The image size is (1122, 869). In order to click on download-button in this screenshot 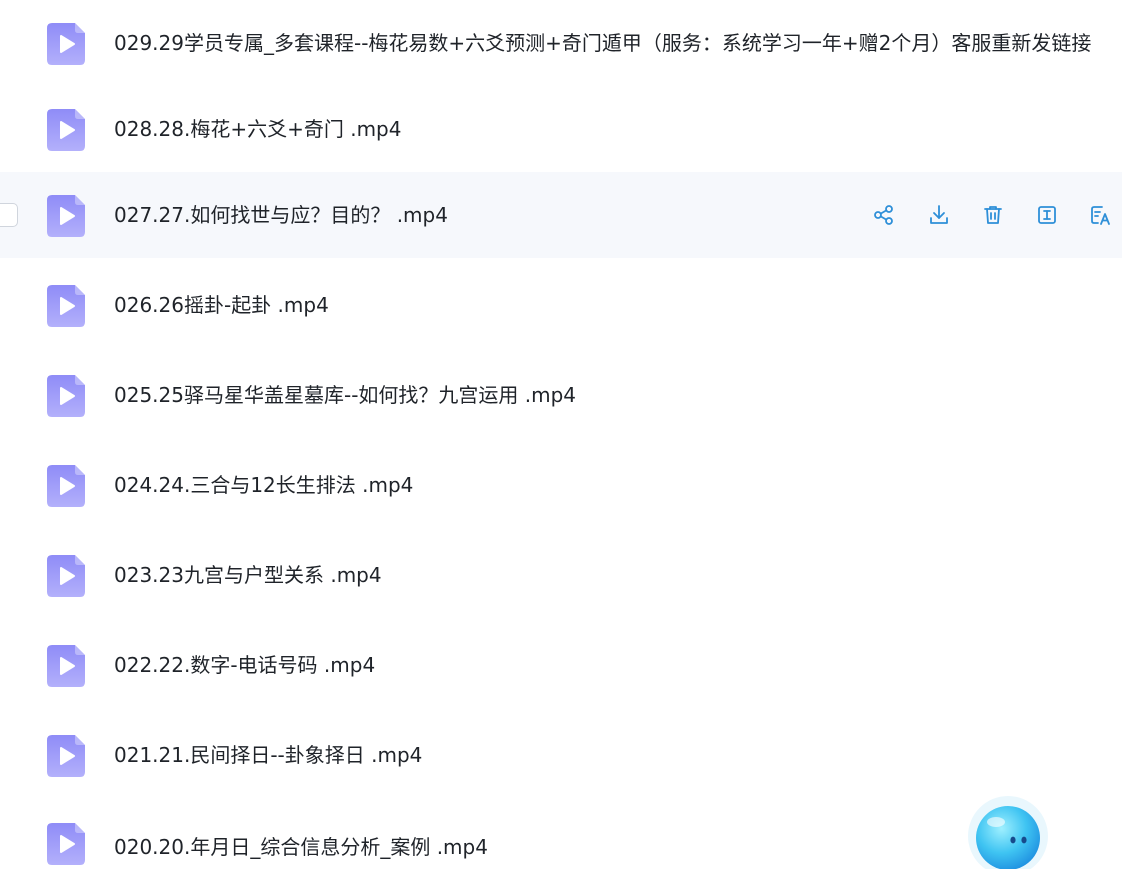, I will do `click(939, 215)`.